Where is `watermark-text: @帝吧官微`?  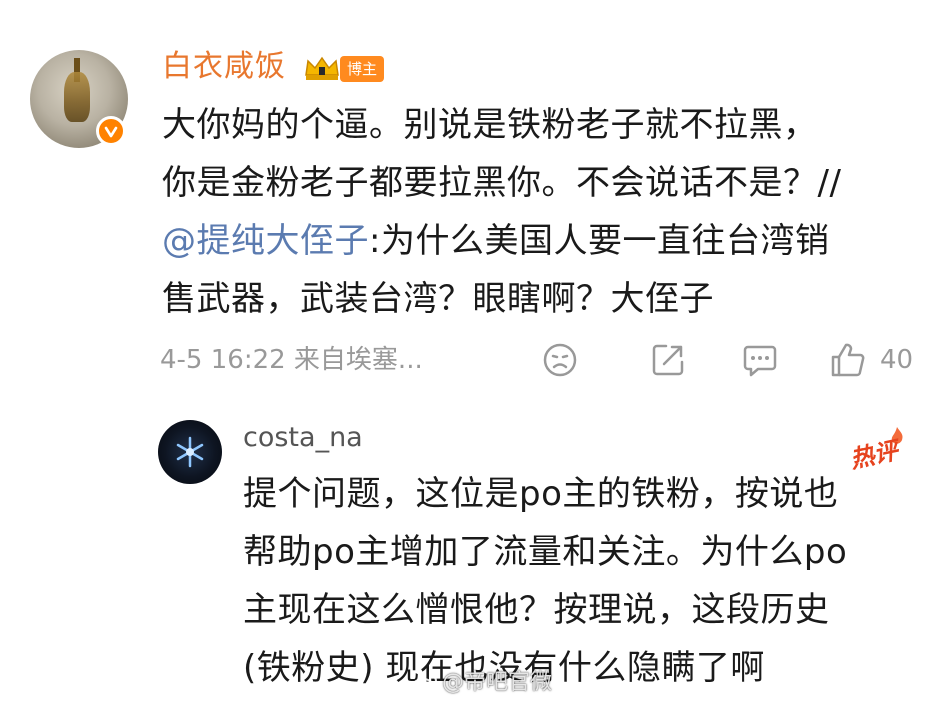 watermark-text: @帝吧官微 is located at coordinates (497, 682).